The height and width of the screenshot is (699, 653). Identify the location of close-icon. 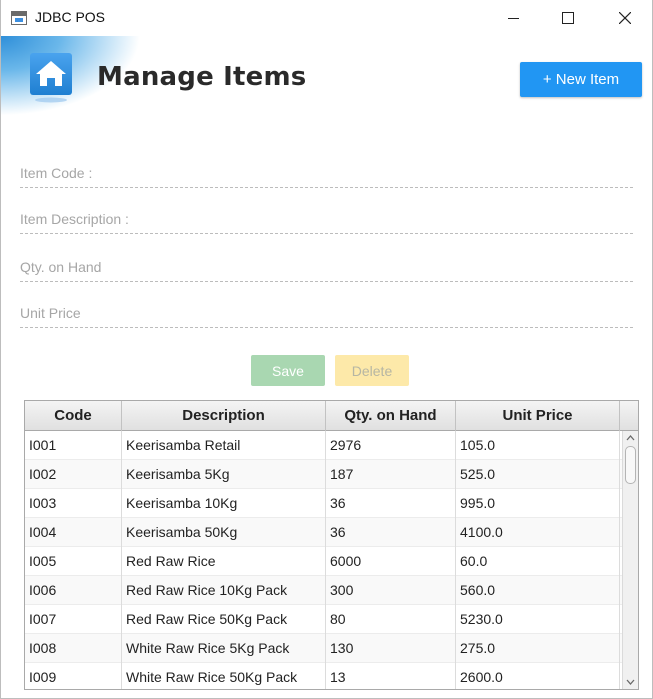
(625, 18).